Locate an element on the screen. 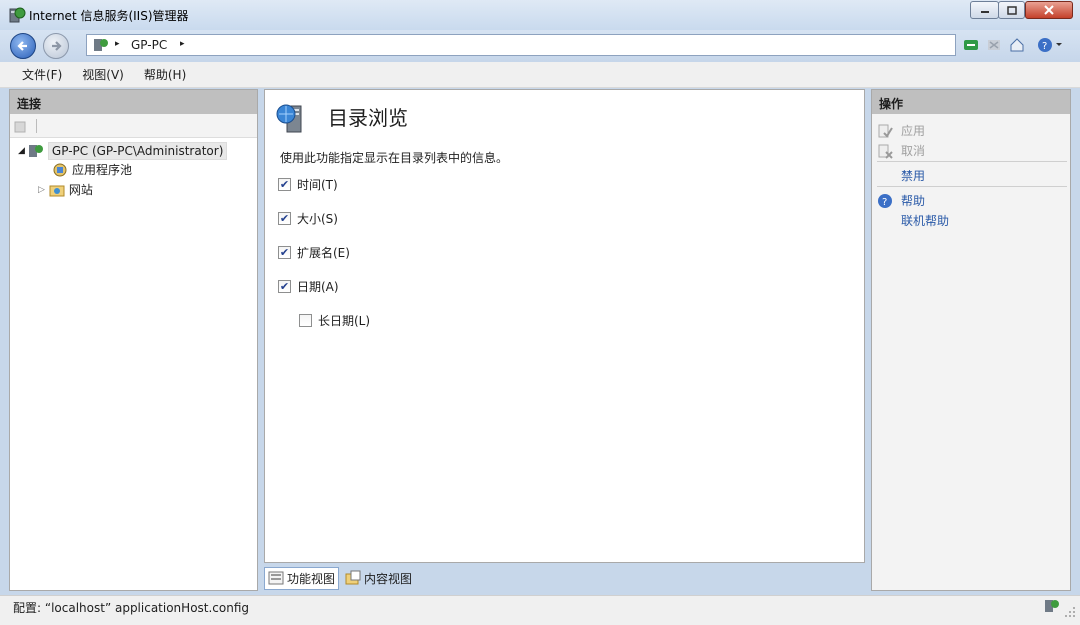 This screenshot has height=625, width=1080. close-button is located at coordinates (1049, 10).